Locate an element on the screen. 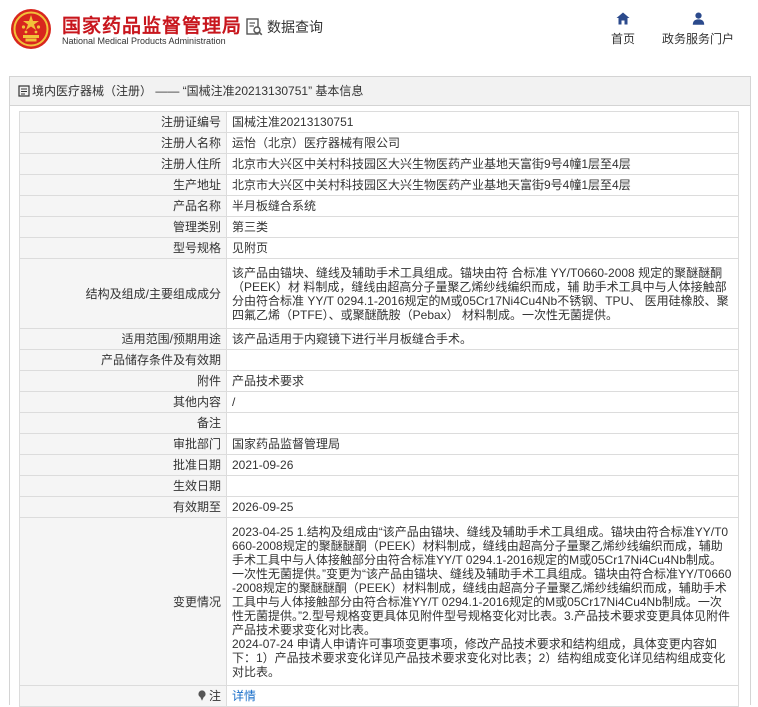  nav-service-portal: 政务服务门户 is located at coordinates (698, 29).